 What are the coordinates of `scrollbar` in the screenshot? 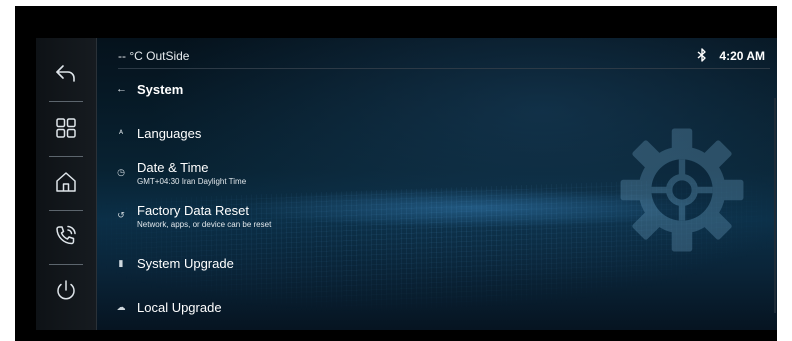 It's located at (775, 205).